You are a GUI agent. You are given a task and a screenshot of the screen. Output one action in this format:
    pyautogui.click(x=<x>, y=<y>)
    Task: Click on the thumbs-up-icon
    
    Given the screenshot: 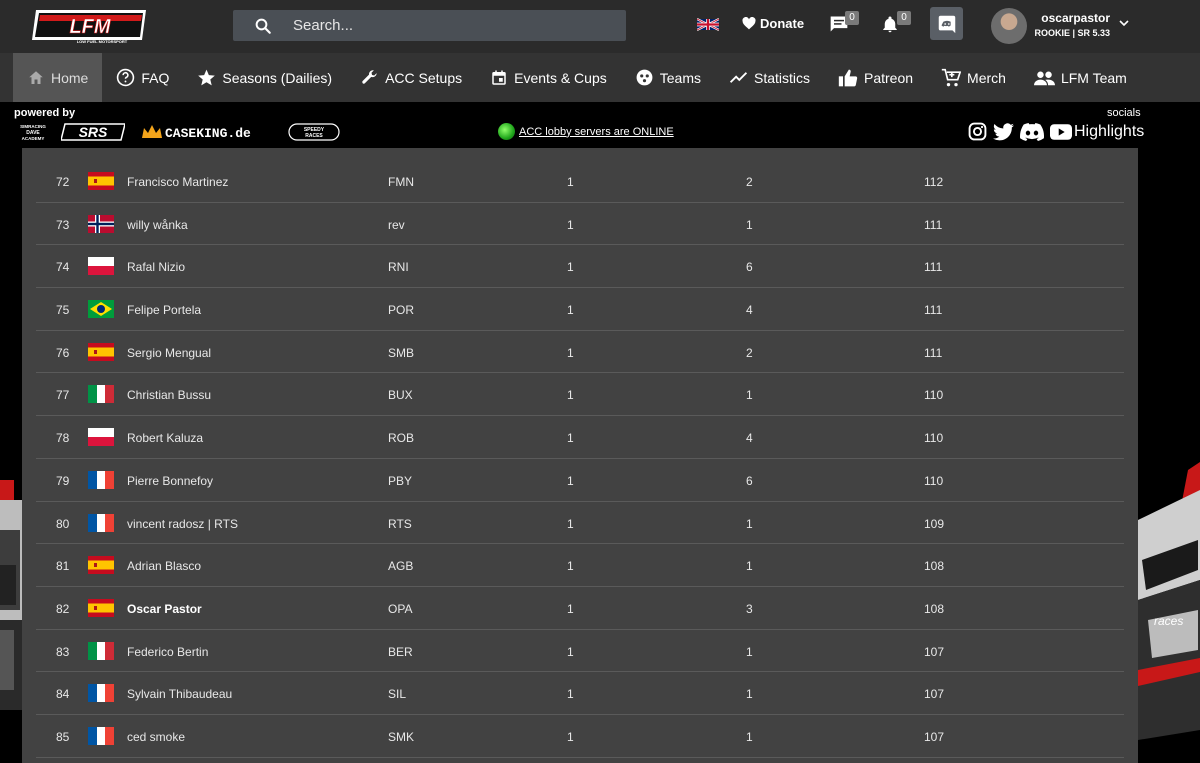 What is the action you would take?
    pyautogui.click(x=848, y=77)
    